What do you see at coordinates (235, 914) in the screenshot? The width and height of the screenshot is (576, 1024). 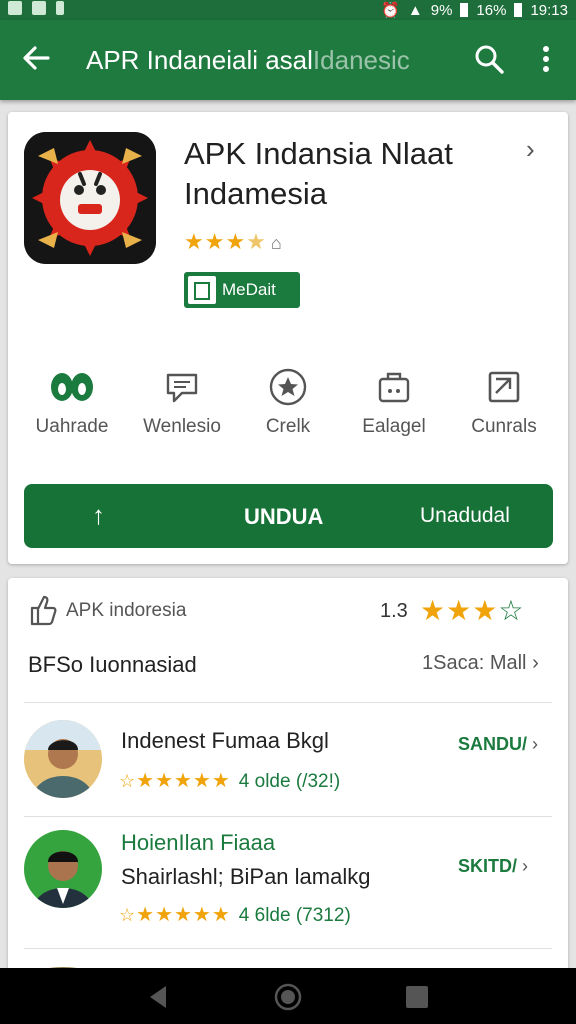 I see `review-rating: ☆★★★★★ 4 6lde (7312)` at bounding box center [235, 914].